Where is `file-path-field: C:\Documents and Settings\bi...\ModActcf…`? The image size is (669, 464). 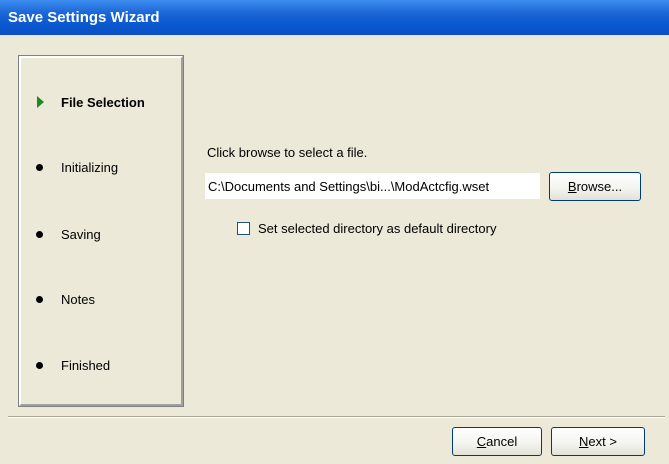 file-path-field: C:\Documents and Settings\bi...\ModActcf… is located at coordinates (372, 186).